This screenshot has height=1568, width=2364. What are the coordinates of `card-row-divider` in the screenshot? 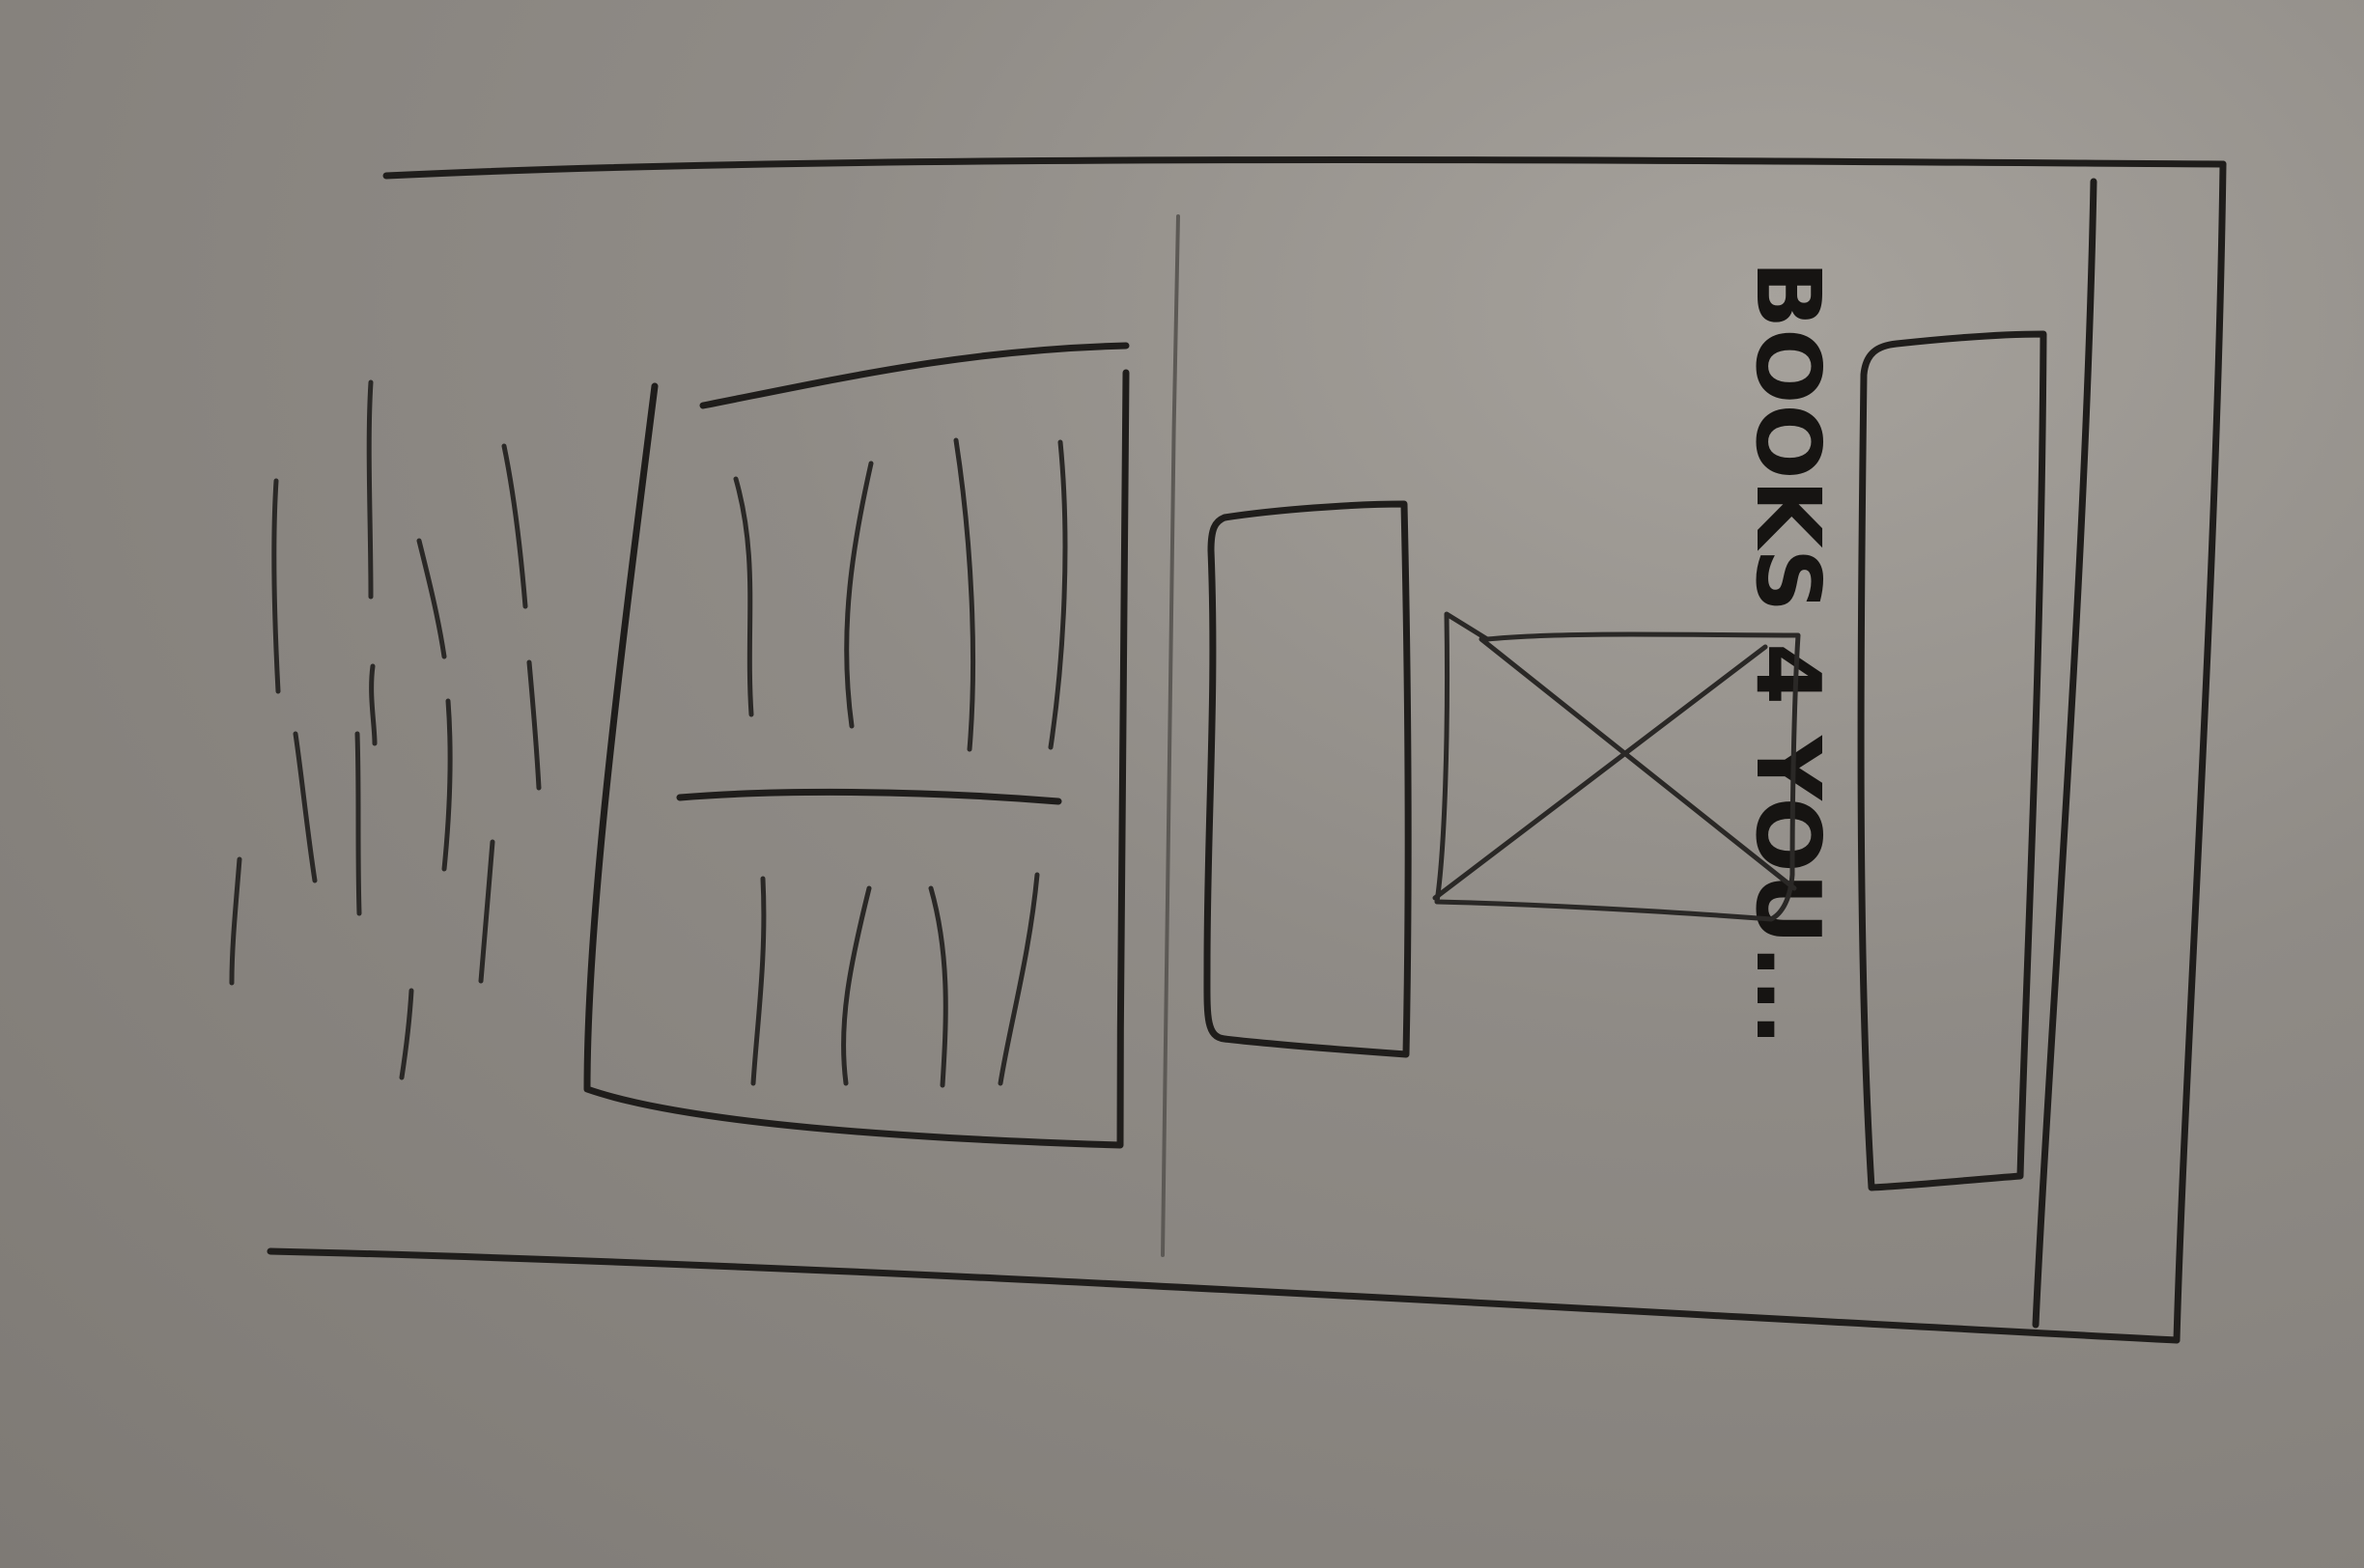 It's located at (869, 797).